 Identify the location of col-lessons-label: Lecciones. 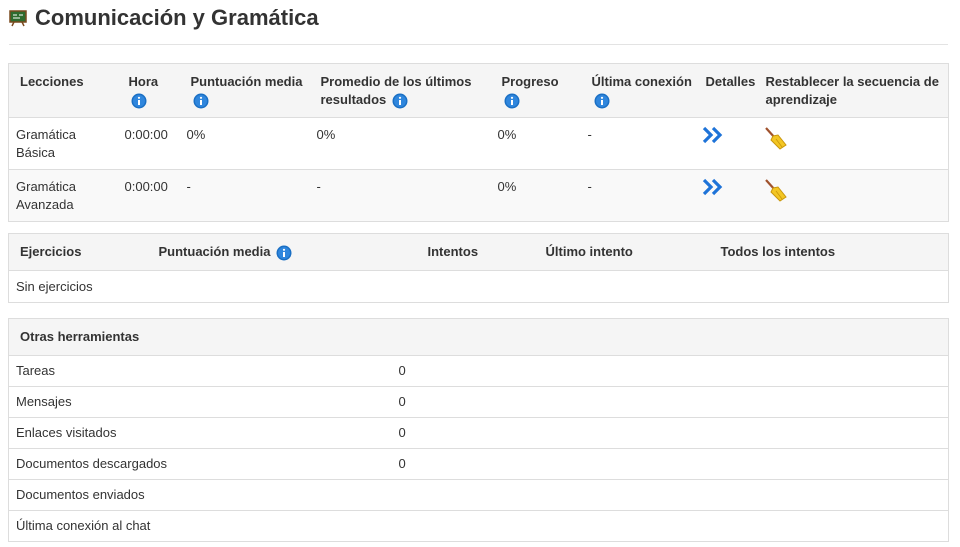
(52, 81).